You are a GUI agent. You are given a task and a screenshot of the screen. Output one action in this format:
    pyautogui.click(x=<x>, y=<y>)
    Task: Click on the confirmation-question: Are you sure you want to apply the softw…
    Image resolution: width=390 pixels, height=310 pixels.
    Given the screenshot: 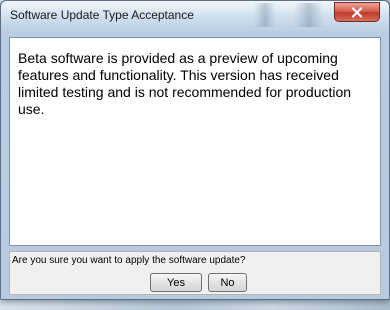 What is the action you would take?
    pyautogui.click(x=129, y=260)
    